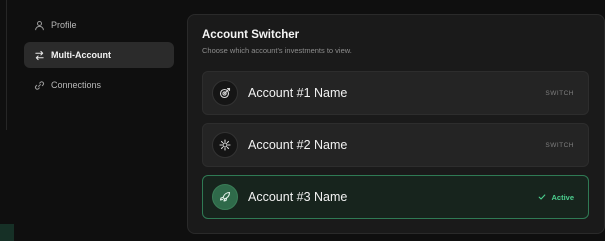  What do you see at coordinates (298, 145) in the screenshot?
I see `account-name: Account #2 Name` at bounding box center [298, 145].